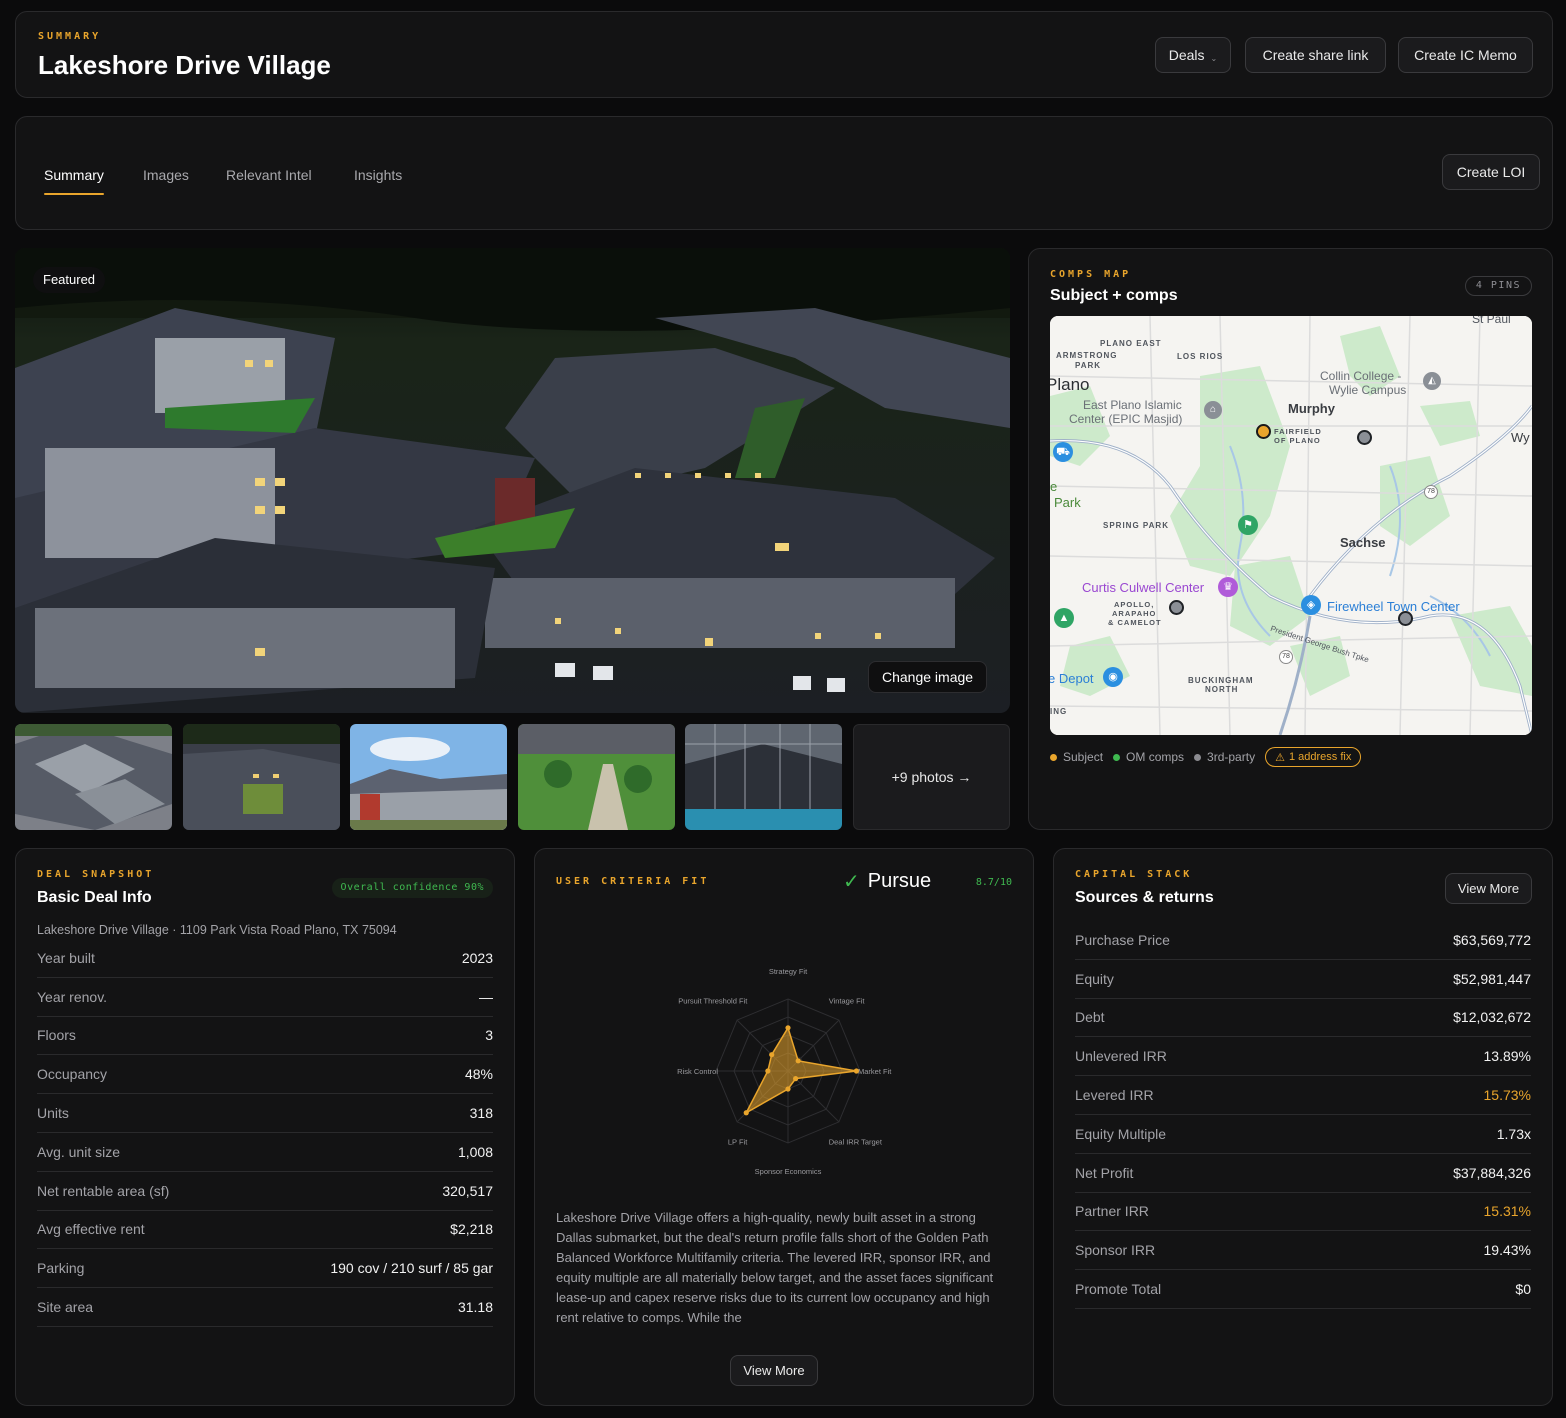 The width and height of the screenshot is (1566, 1418). What do you see at coordinates (1114, 1095) in the screenshot?
I see `row-label: Levered IRR` at bounding box center [1114, 1095].